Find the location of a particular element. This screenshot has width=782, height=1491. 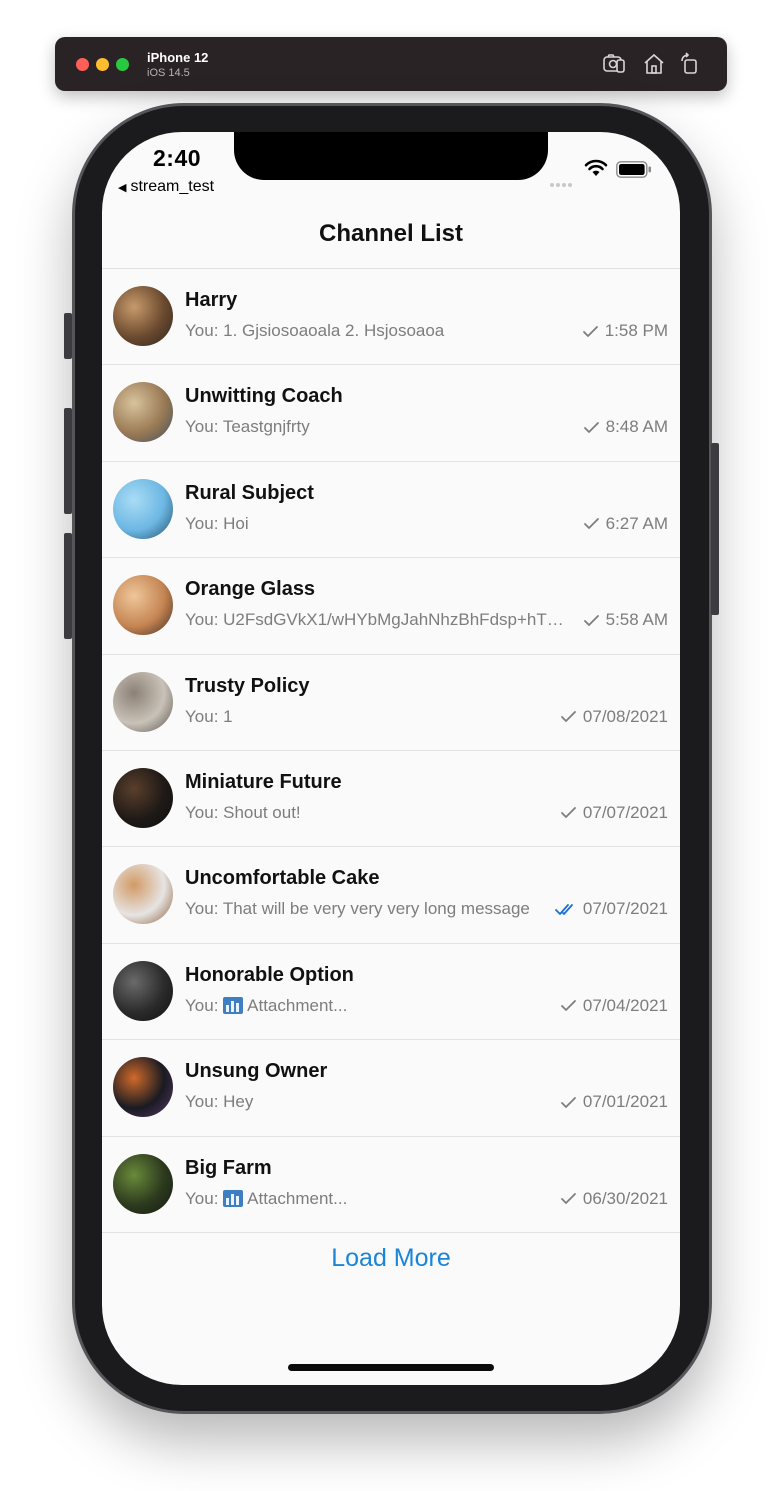

channel-name: Uncomfortable Cake is located at coordinates (282, 878).